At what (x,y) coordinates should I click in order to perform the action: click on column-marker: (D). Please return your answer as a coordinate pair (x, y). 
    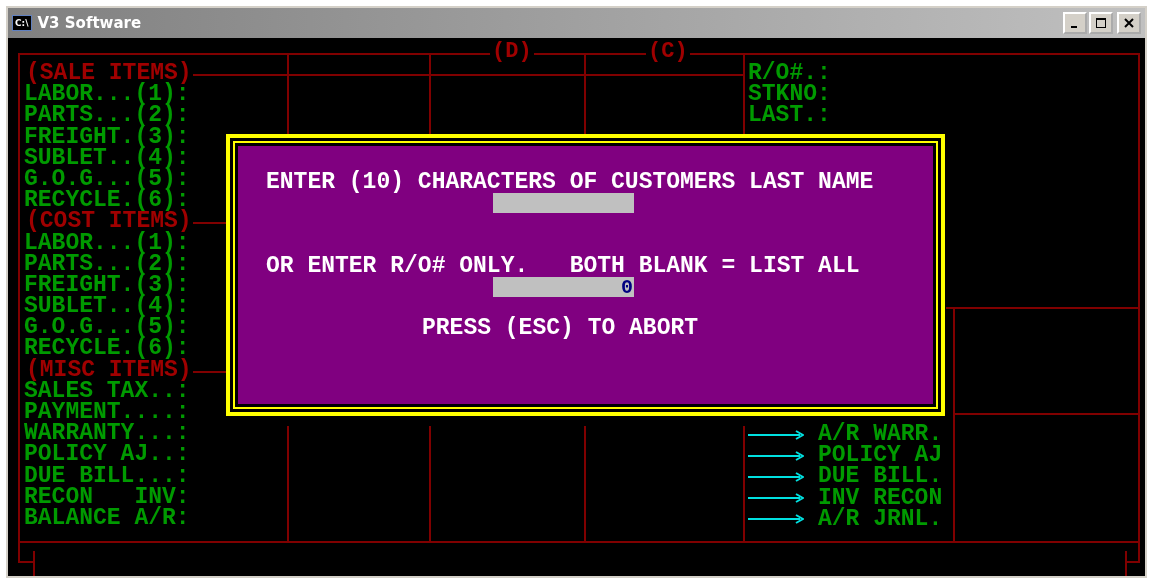
    Looking at the image, I should click on (512, 52).